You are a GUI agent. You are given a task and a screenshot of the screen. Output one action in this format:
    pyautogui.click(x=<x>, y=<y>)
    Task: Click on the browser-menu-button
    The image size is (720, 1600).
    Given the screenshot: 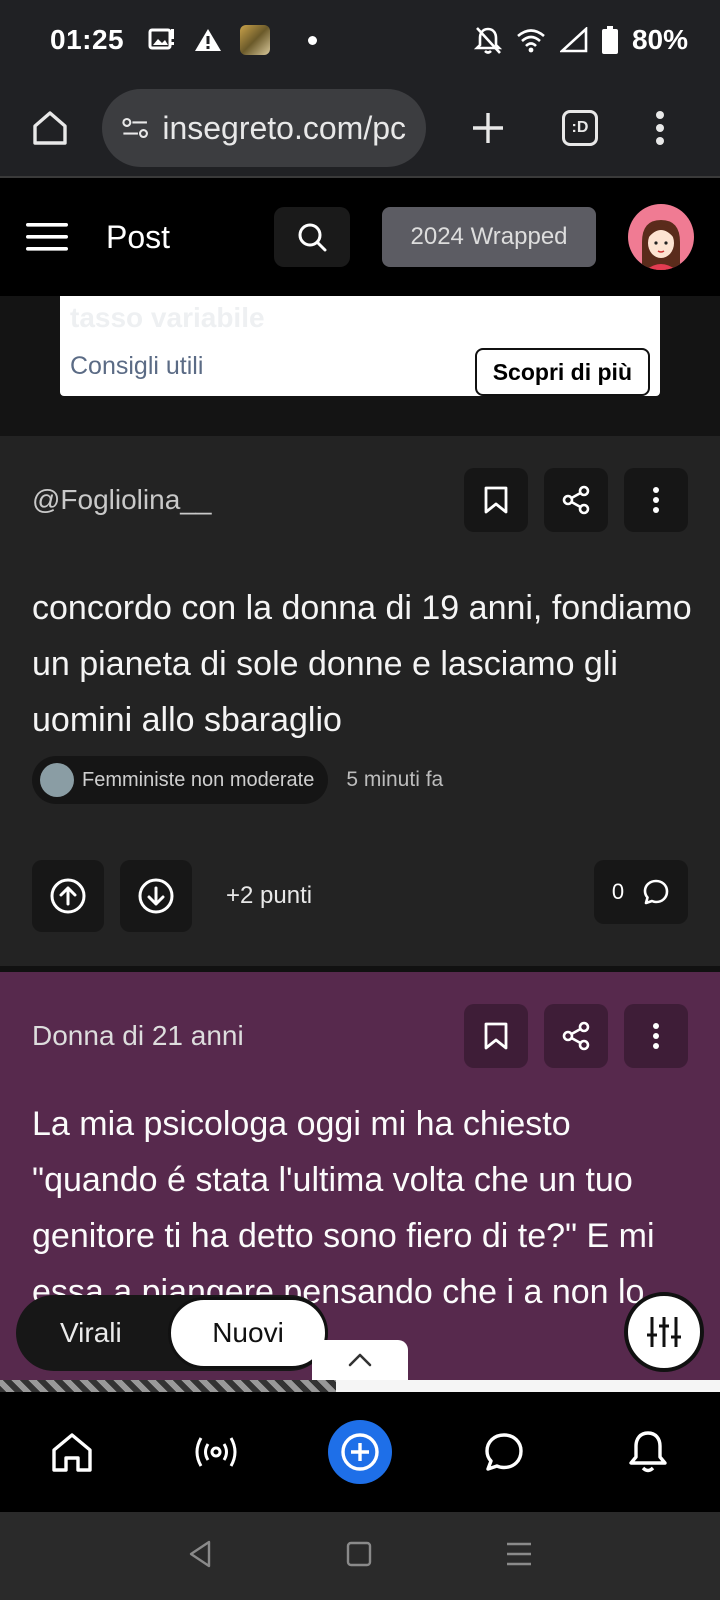 What is the action you would take?
    pyautogui.click(x=660, y=128)
    